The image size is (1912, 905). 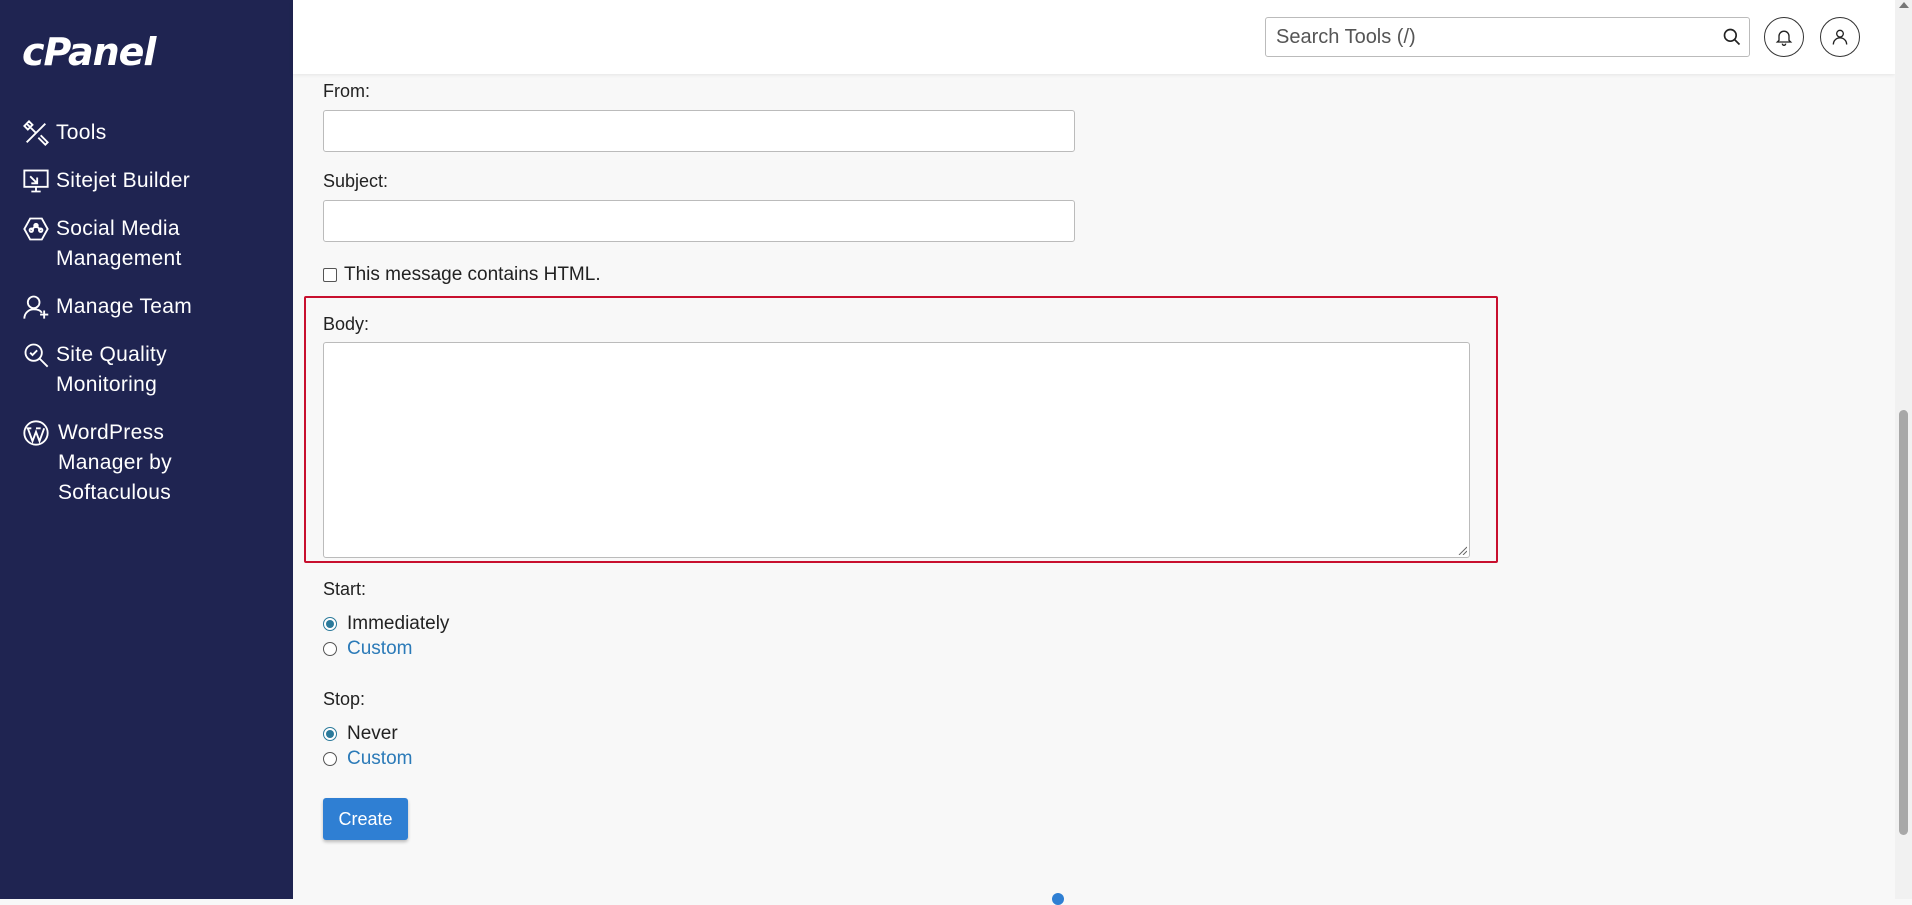 I want to click on user-icon, so click(x=1840, y=37).